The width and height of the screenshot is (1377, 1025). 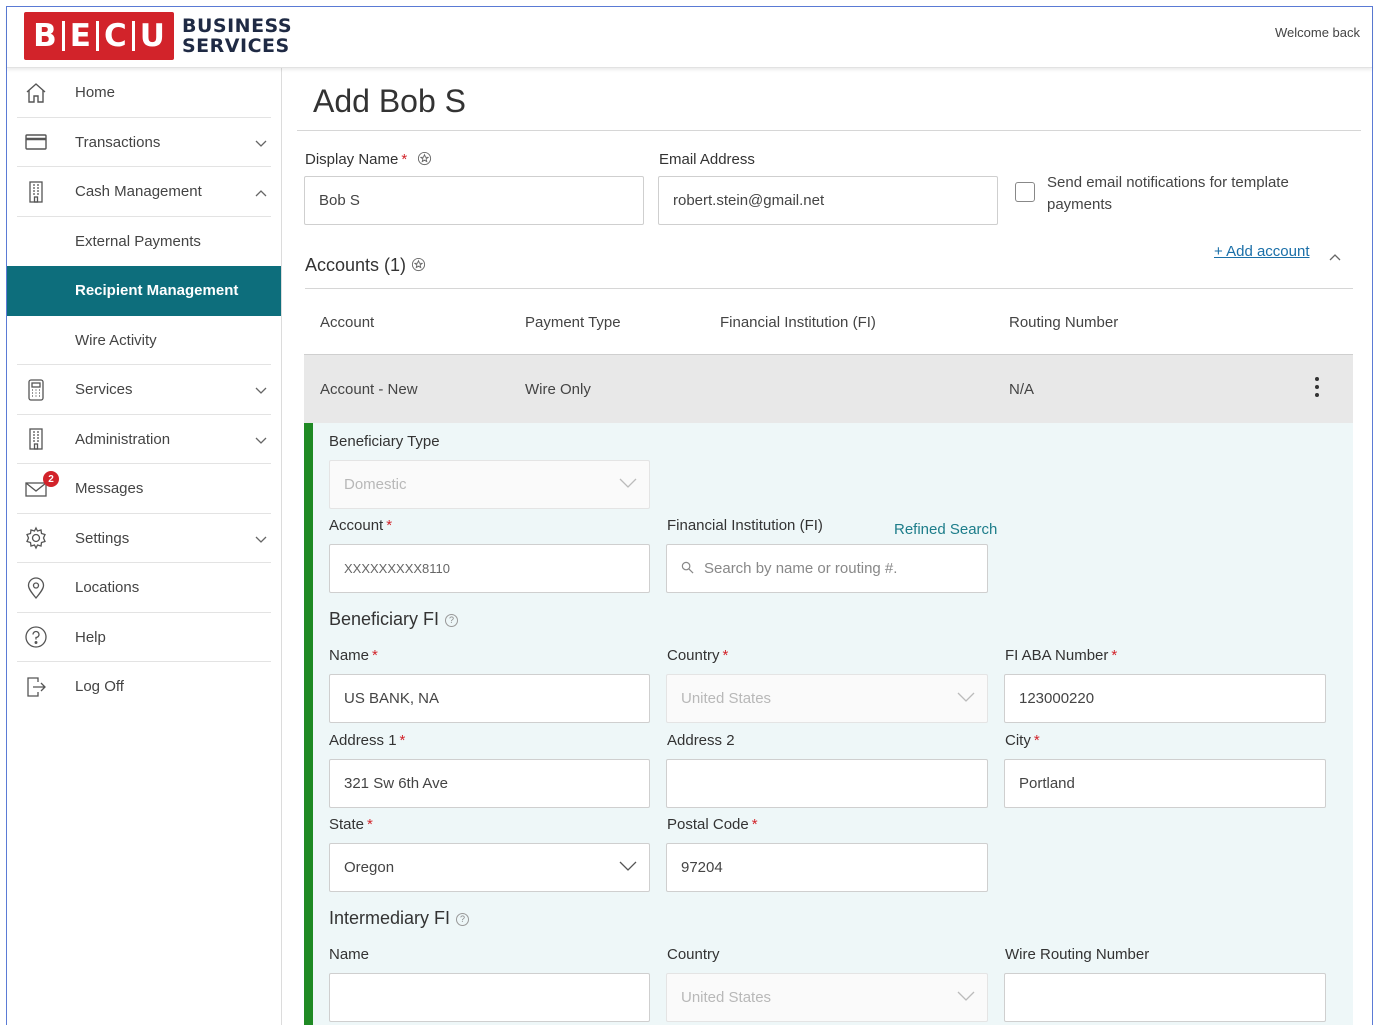 I want to click on sidebar-item-label: External Payments, so click(x=138, y=241).